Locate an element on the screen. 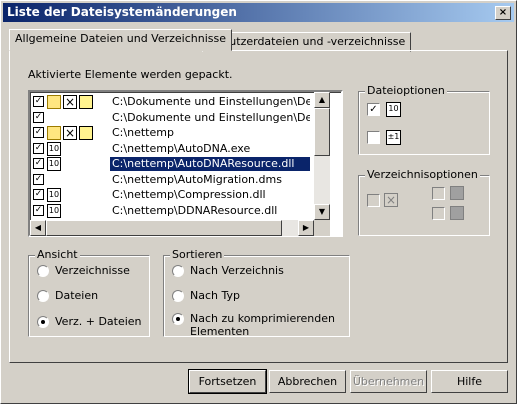 Image resolution: width=517 pixels, height=404 pixels. list-item-path: C:\nettemp\AutoDNAResource.dll is located at coordinates (210, 164).